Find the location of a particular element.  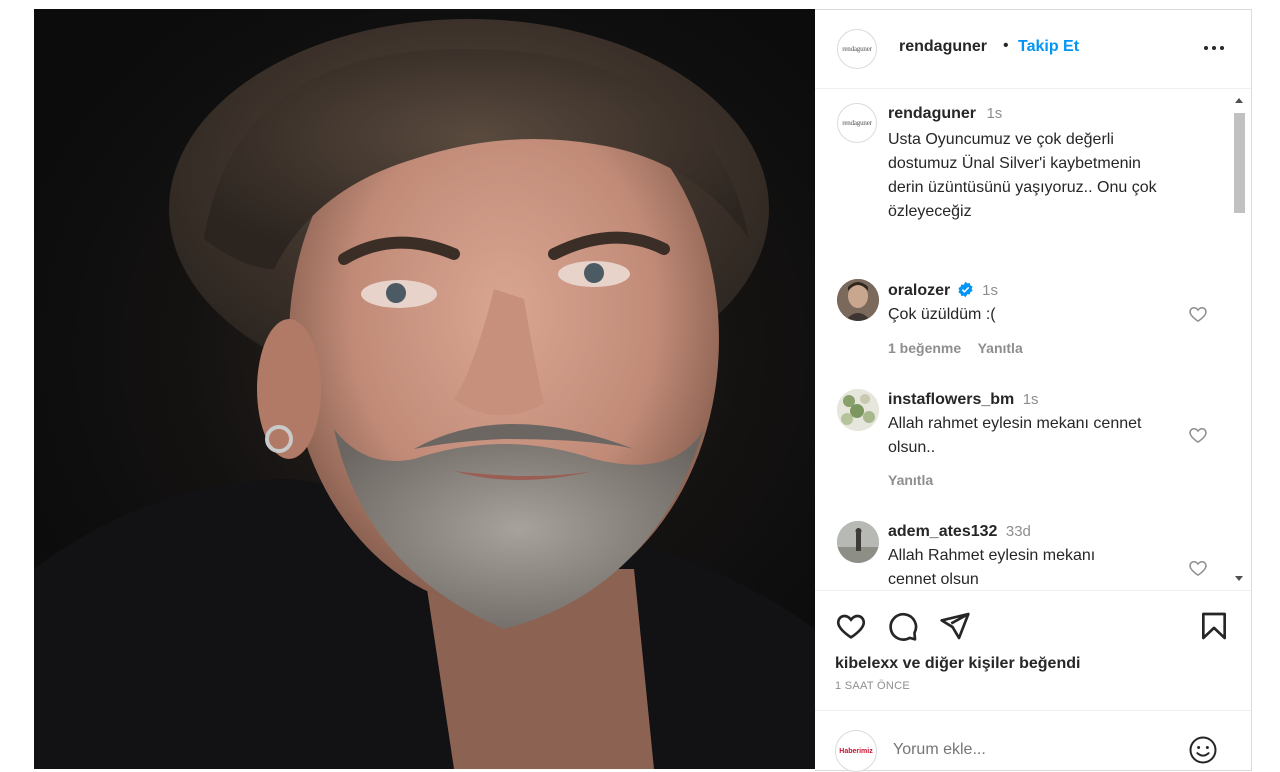

scroll-down-icon is located at coordinates (1239, 578).